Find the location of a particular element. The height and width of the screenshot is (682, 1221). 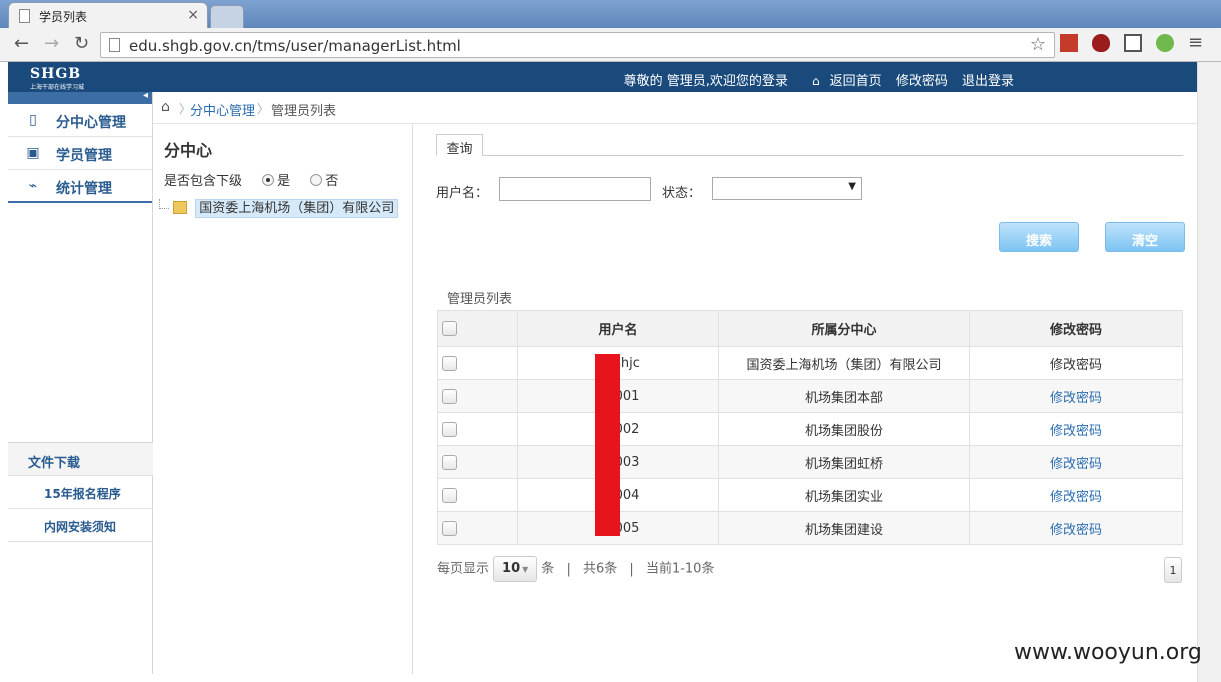

table-row: 004 机场集团实业 修改密码 is located at coordinates (810, 495).